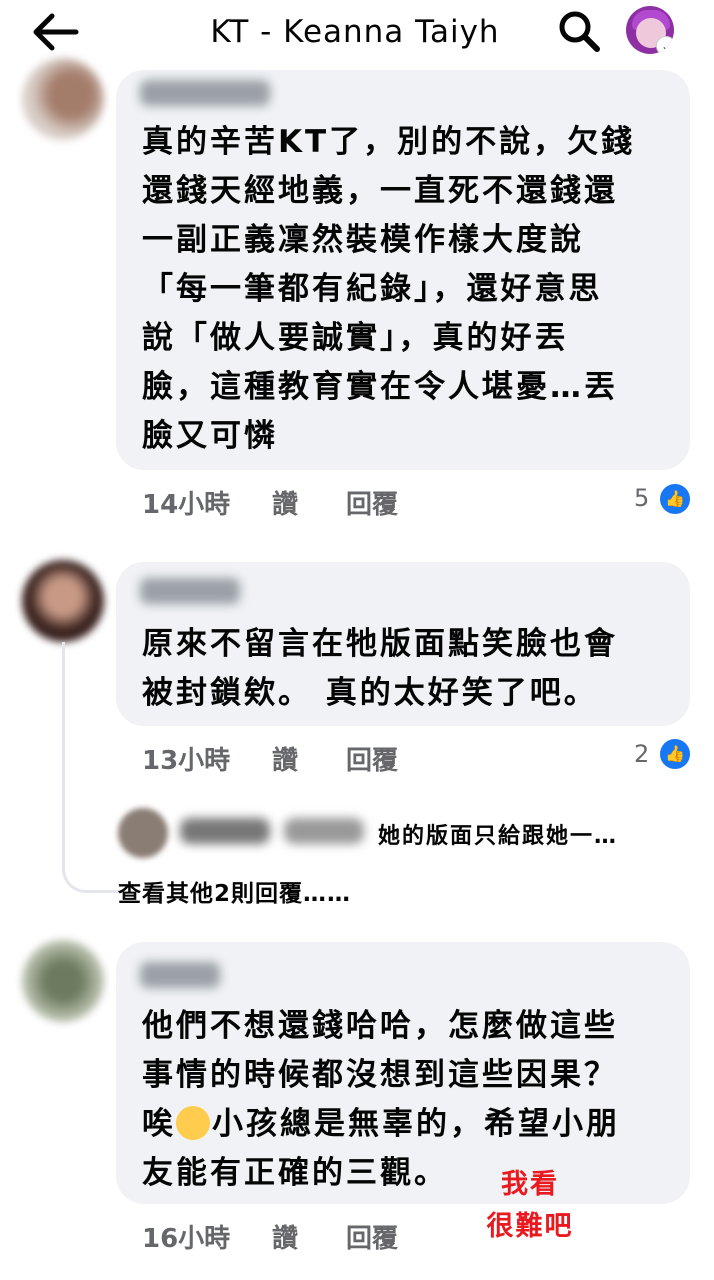 This screenshot has width=714, height=1280. What do you see at coordinates (665, 45) in the screenshot?
I see `chevron-down-icon: ⌄` at bounding box center [665, 45].